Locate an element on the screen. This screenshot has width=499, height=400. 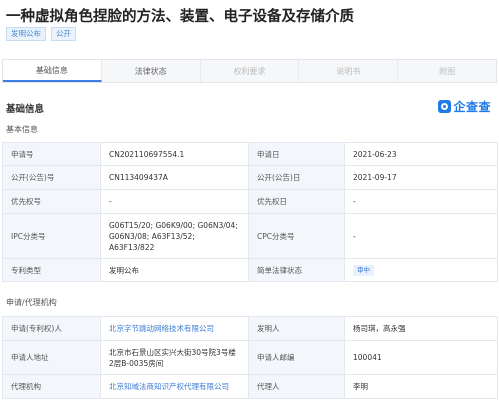
application-date-value: 2021-06-23 is located at coordinates (421, 154).